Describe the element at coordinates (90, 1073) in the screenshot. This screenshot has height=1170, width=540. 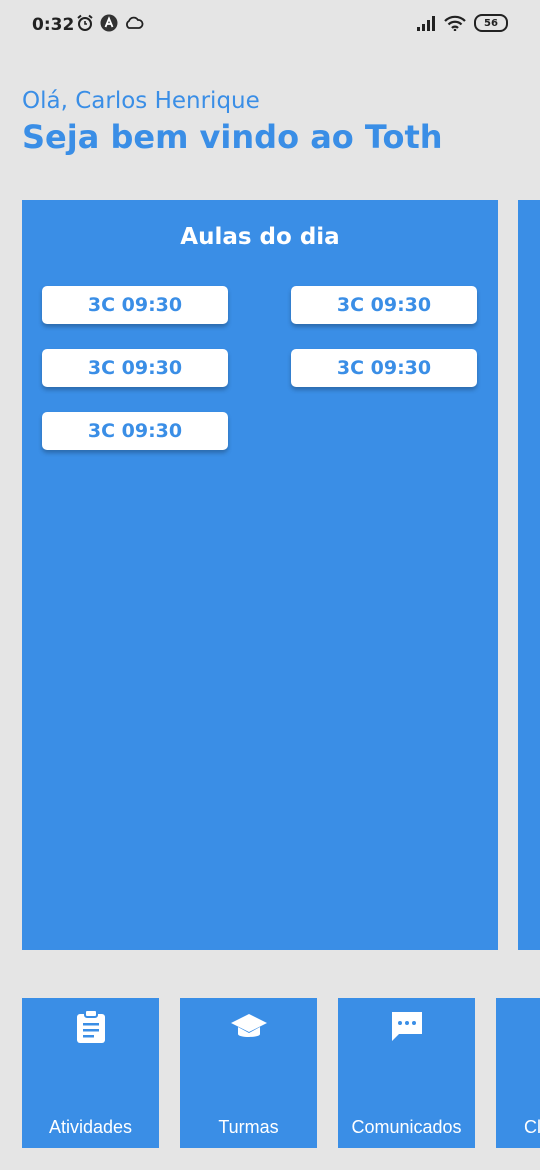
I see `tile-atividades: Atividades` at that location.